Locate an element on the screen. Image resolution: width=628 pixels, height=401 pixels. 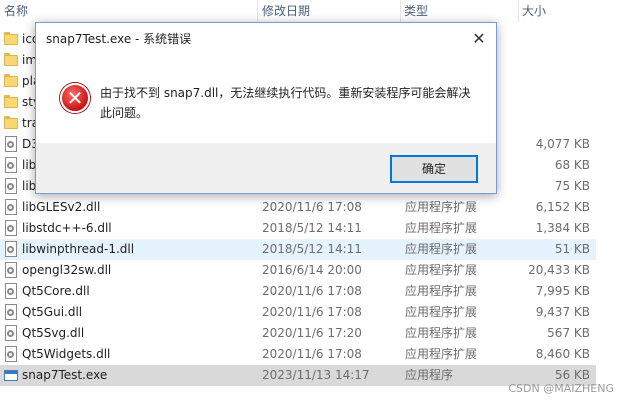
file-size: 7,995 KB is located at coordinates (562, 291).